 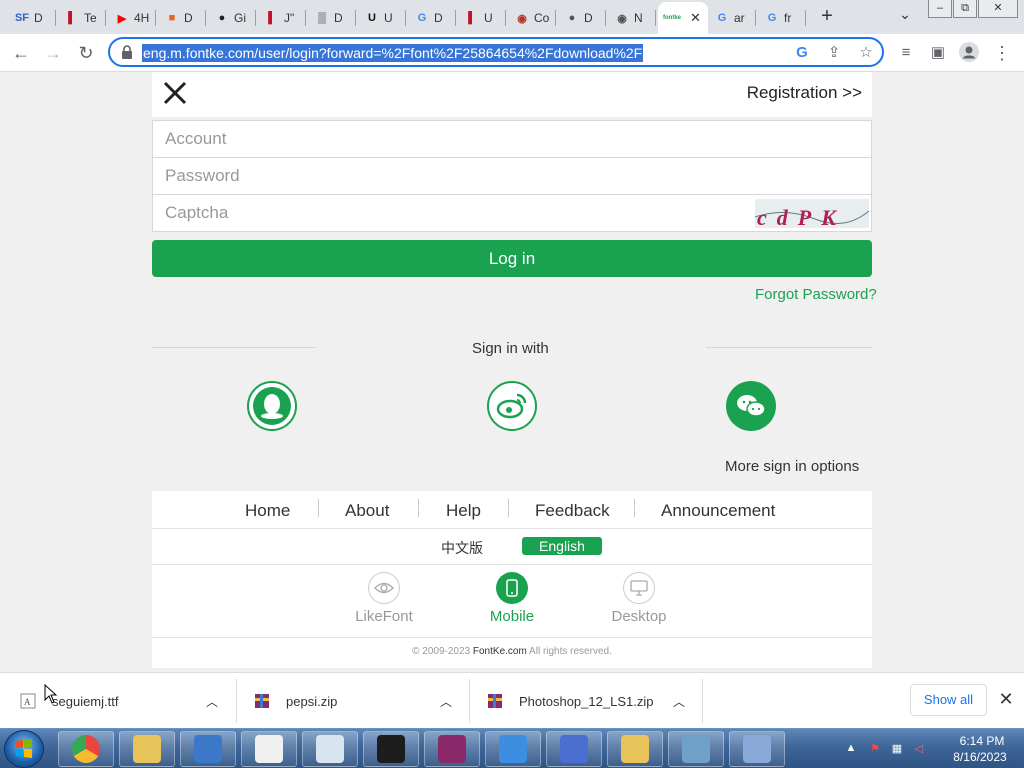 I want to click on browser-tab: ◉ Co, so click(x=532, y=18).